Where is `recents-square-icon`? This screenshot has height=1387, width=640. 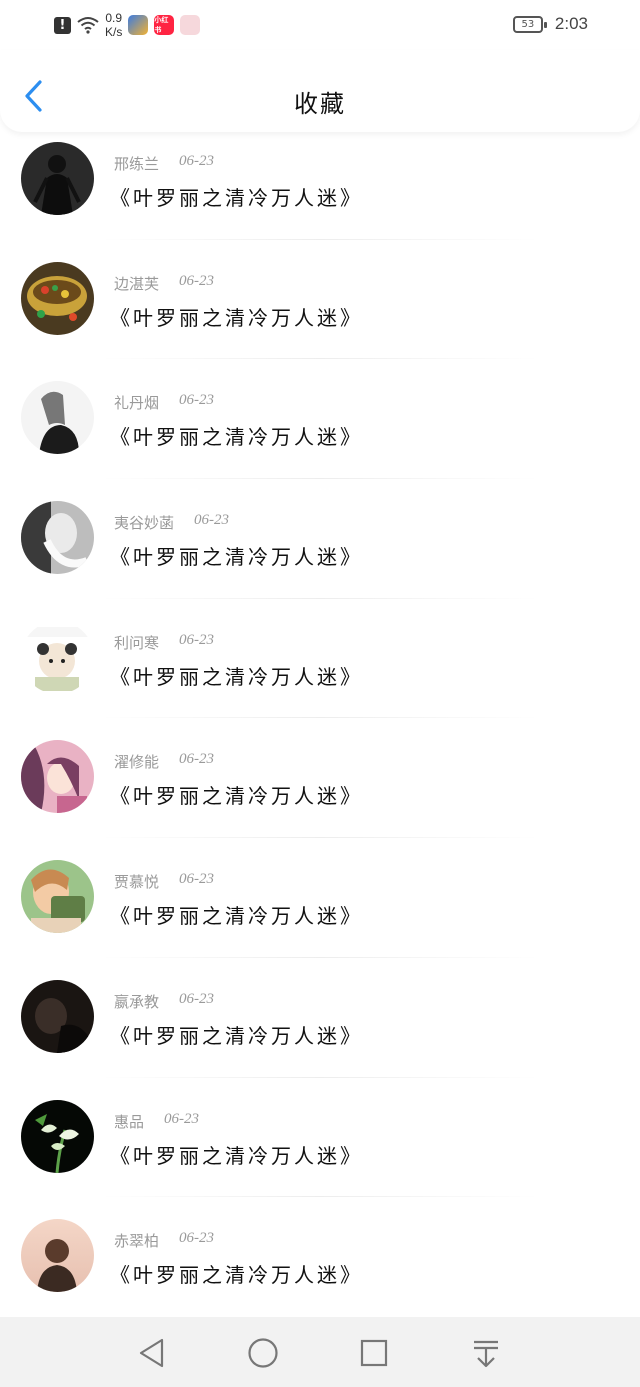 recents-square-icon is located at coordinates (374, 1353).